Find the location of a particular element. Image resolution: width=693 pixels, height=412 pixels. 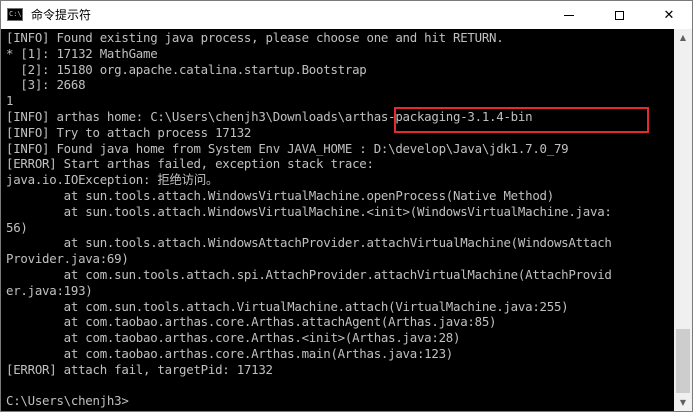

cmd-icon: C:\ is located at coordinates (15, 14).